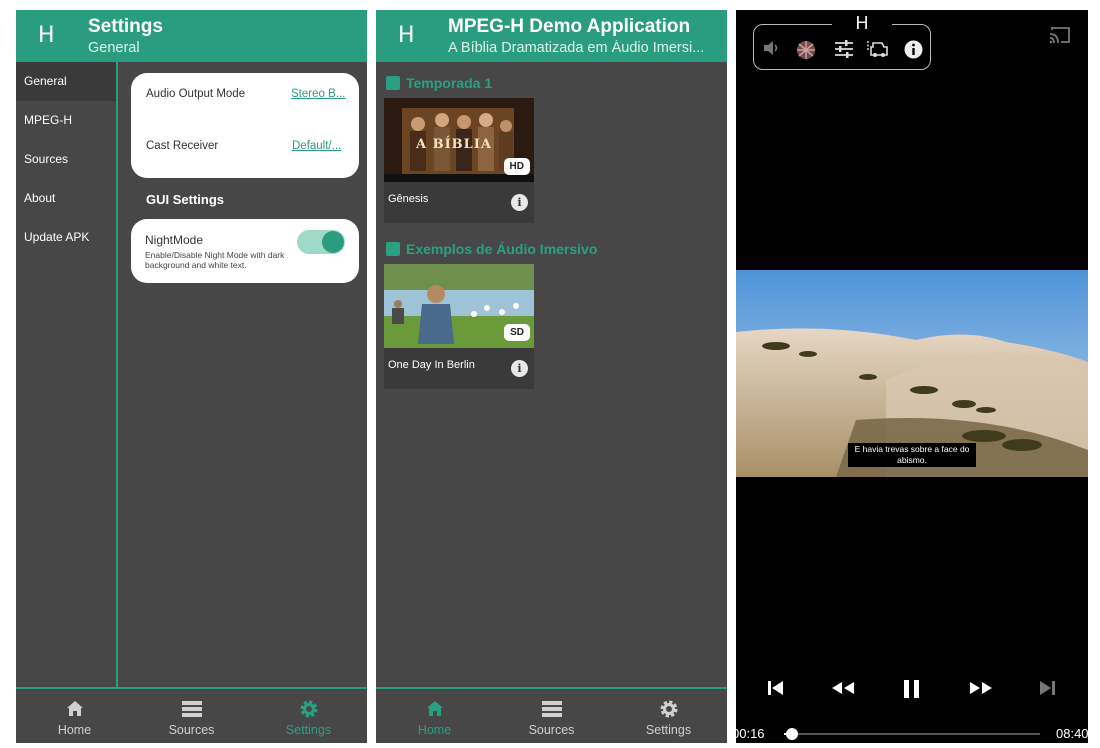 The image size is (1100, 748). I want to click on media-title: One Day In Berlin, so click(431, 365).